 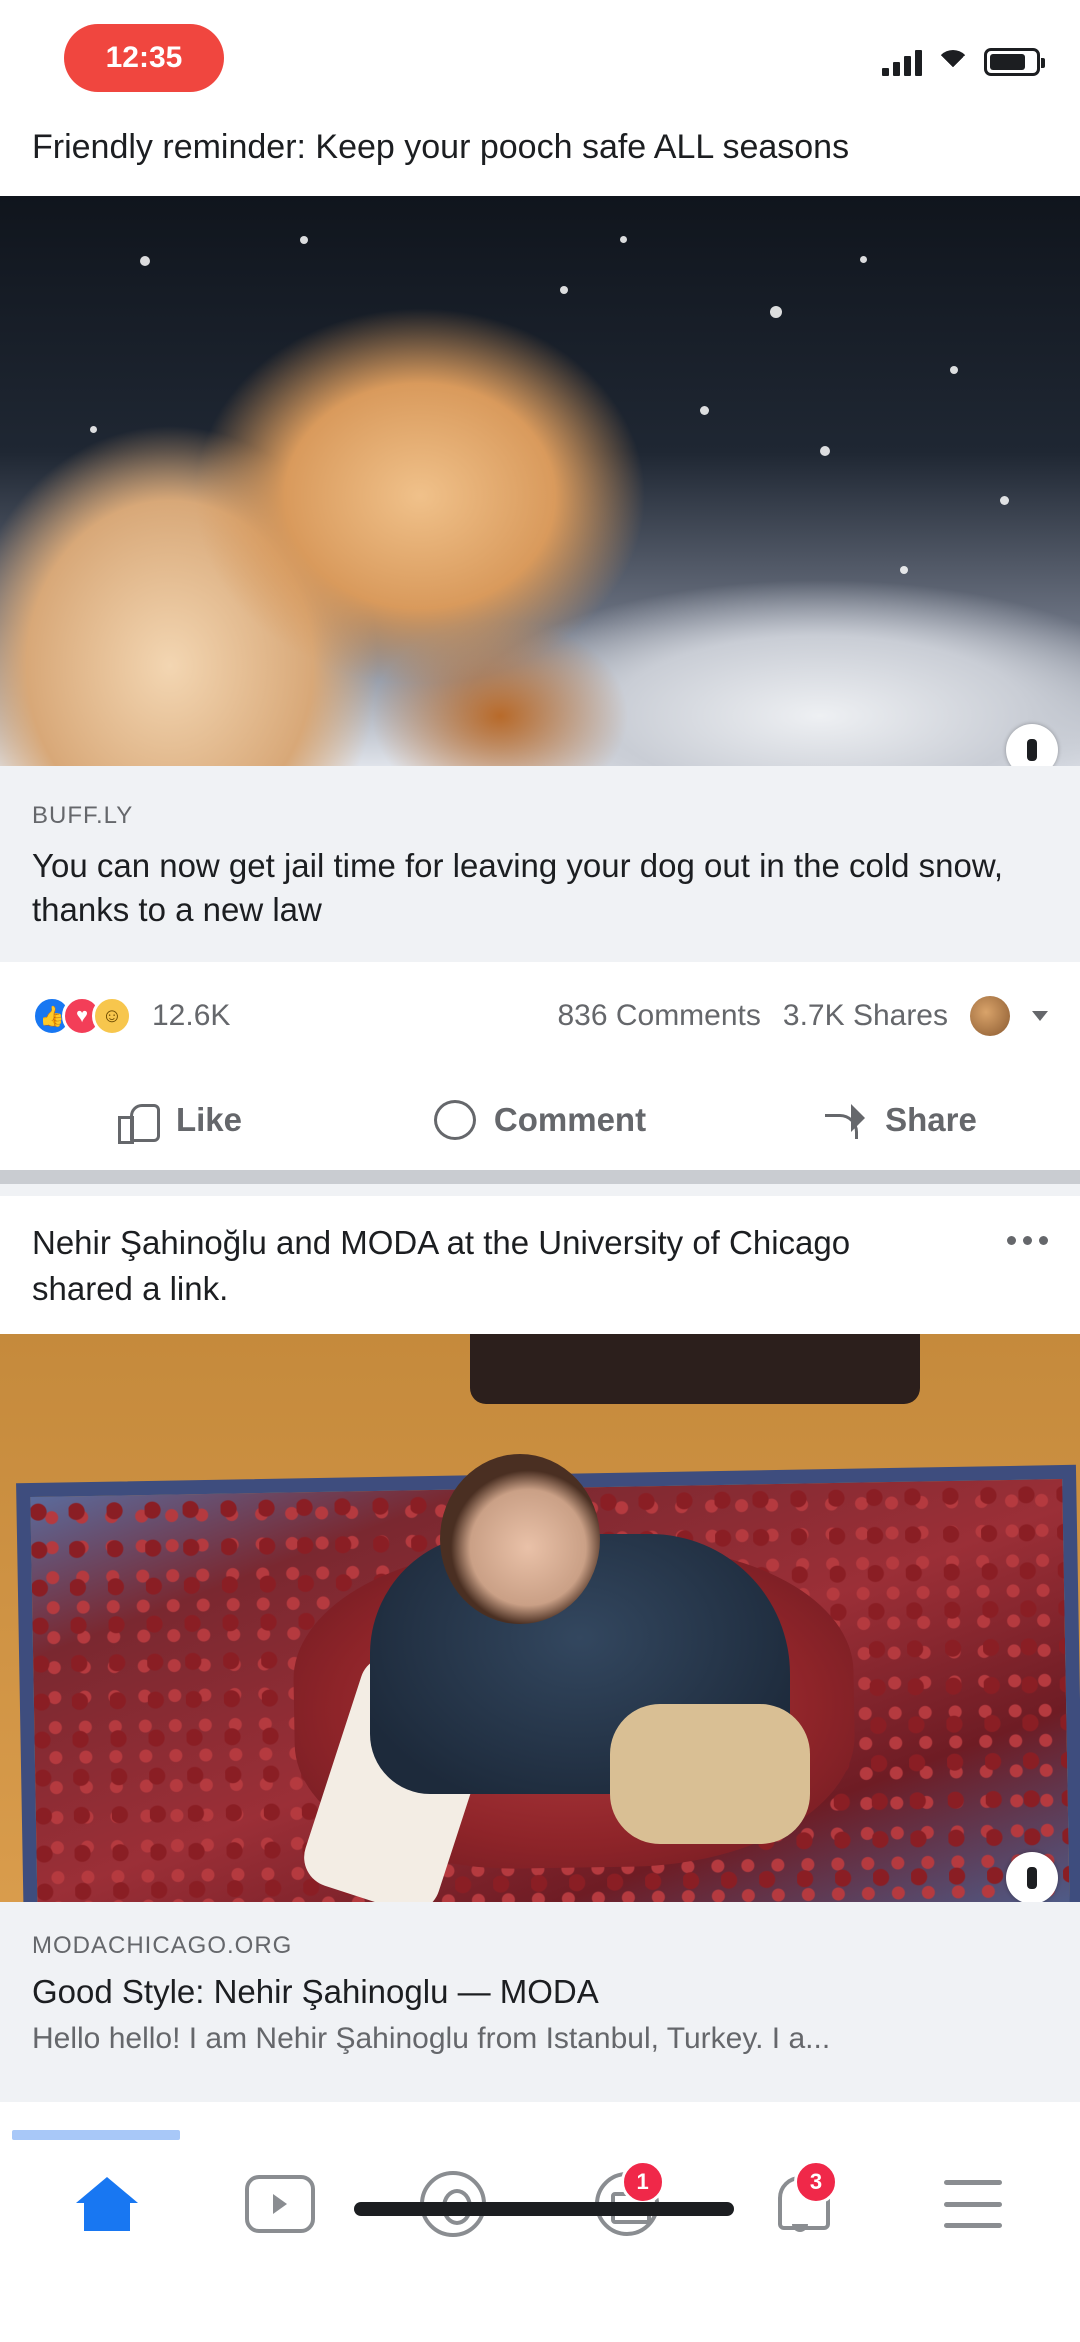 I want to click on notification-badge: 1, so click(x=642, y=2182).